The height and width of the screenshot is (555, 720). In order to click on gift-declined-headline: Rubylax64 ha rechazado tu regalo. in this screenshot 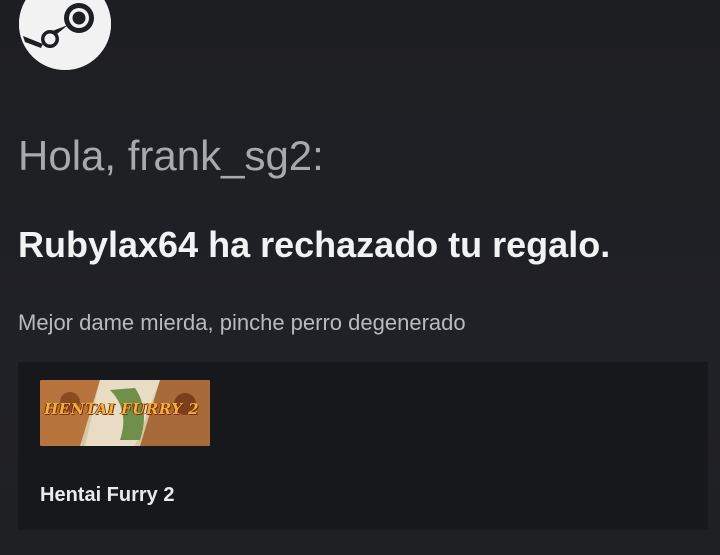, I will do `click(314, 244)`.